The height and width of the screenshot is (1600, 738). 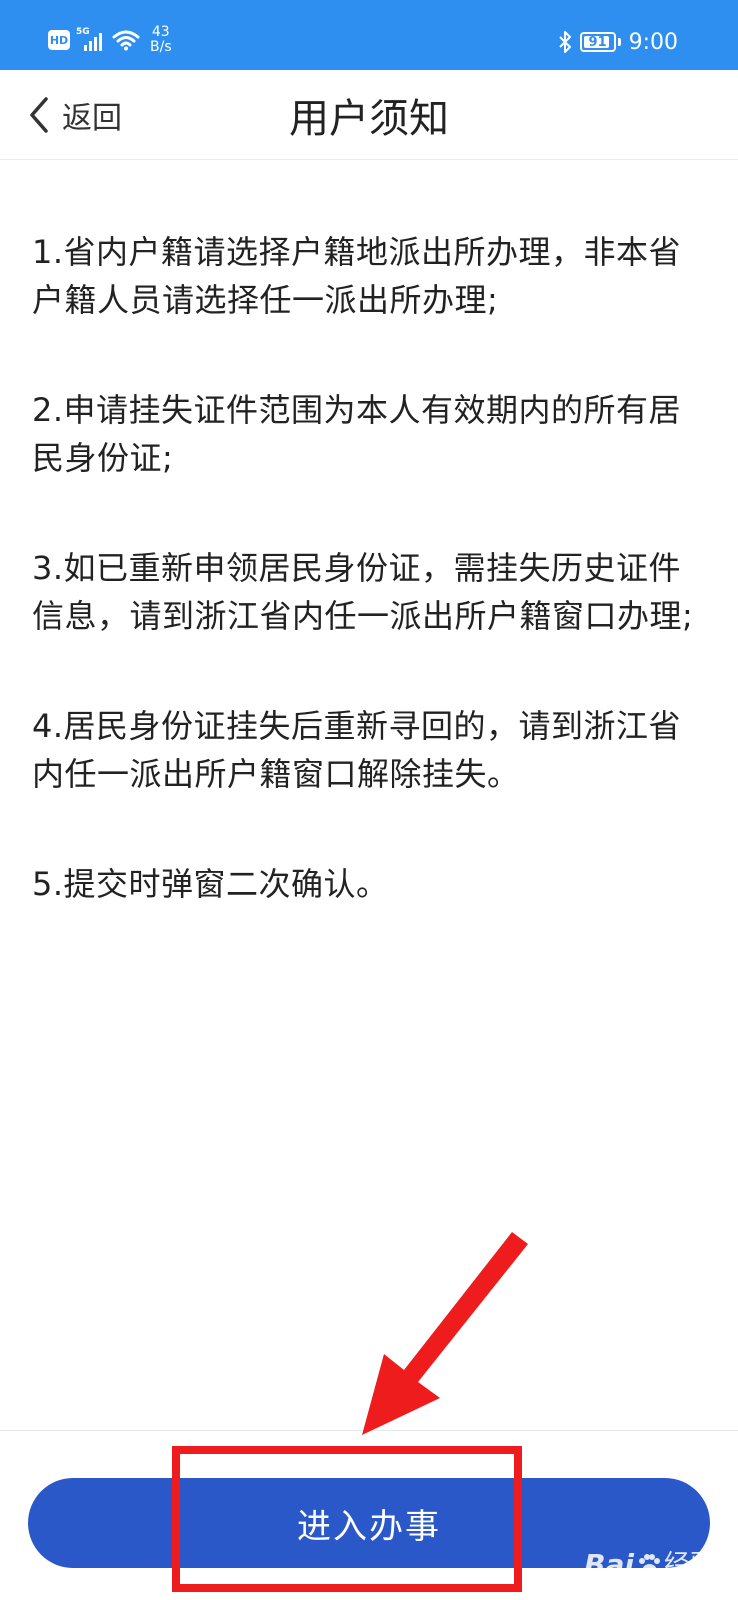 I want to click on notice-item-2: 2.申请挂失证件范围为本人有效期内的所有居民身份证;, so click(x=357, y=434).